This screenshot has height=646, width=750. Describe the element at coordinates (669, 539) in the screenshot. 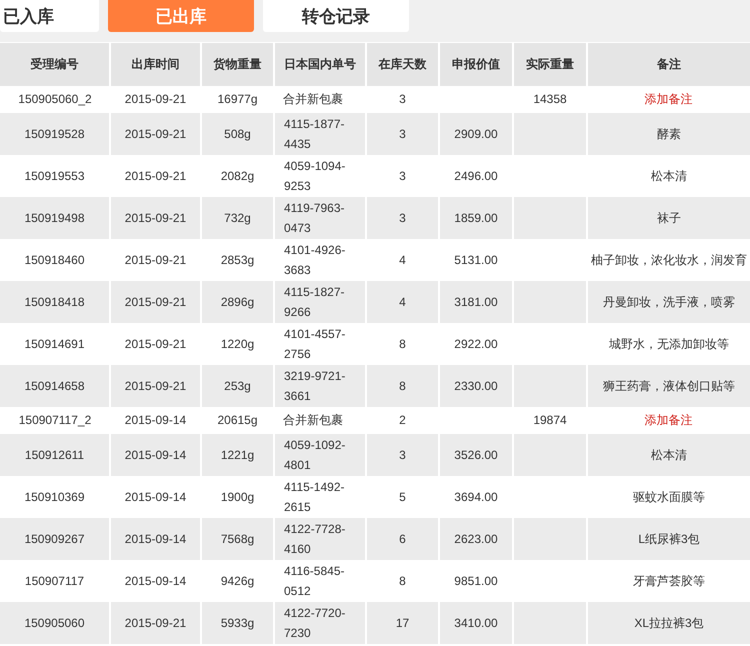

I see `table-cell: L纸尿裤3包` at that location.